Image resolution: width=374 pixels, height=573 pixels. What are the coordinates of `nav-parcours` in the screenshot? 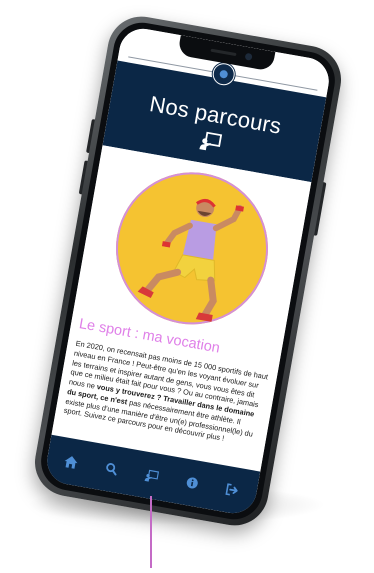 It's located at (151, 475).